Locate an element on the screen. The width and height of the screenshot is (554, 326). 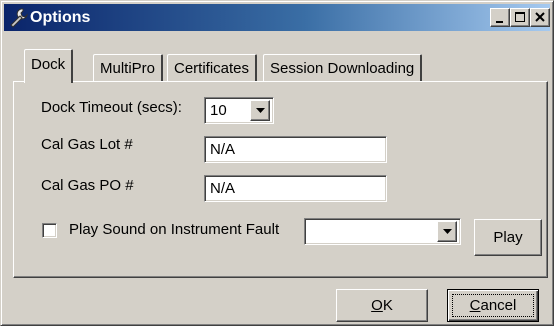
dock-timeout-dropdown-button is located at coordinates (260, 110).